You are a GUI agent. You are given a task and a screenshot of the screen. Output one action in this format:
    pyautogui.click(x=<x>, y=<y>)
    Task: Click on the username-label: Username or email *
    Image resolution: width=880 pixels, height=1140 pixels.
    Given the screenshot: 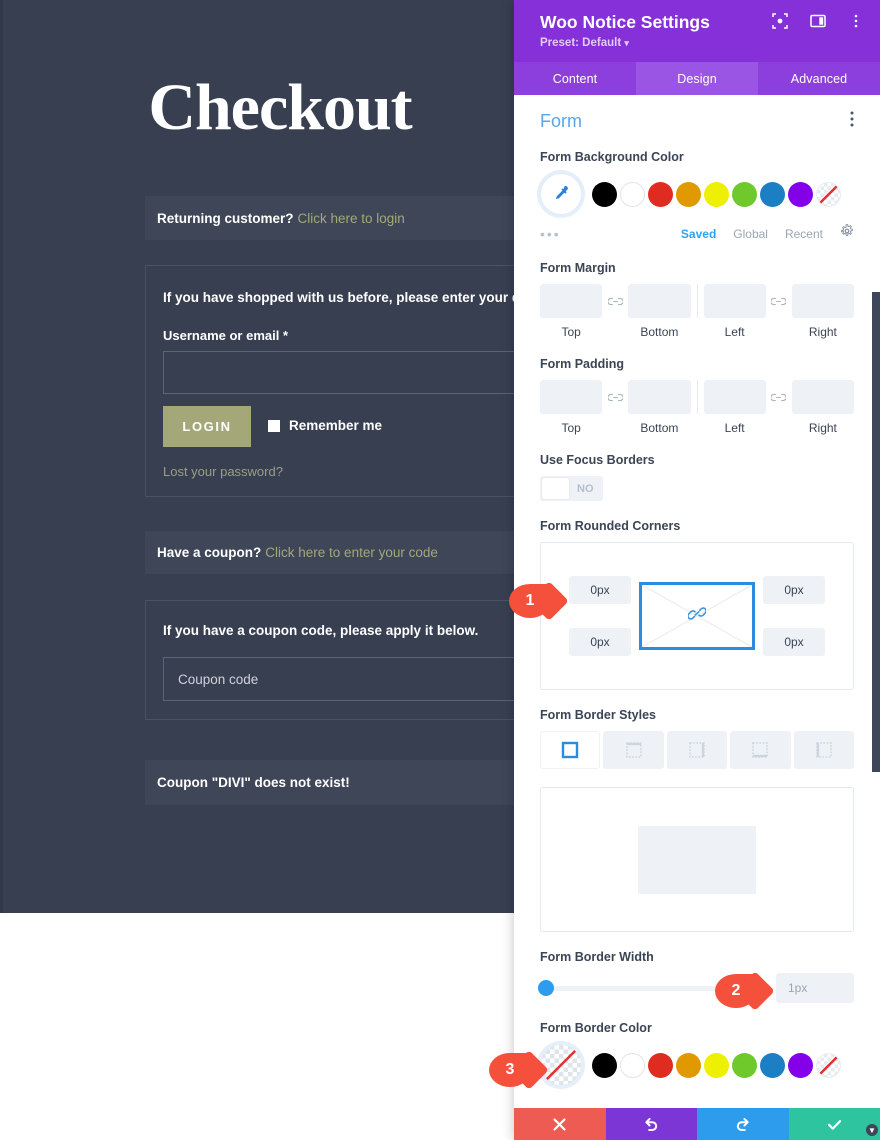 What is the action you would take?
    pyautogui.click(x=226, y=335)
    